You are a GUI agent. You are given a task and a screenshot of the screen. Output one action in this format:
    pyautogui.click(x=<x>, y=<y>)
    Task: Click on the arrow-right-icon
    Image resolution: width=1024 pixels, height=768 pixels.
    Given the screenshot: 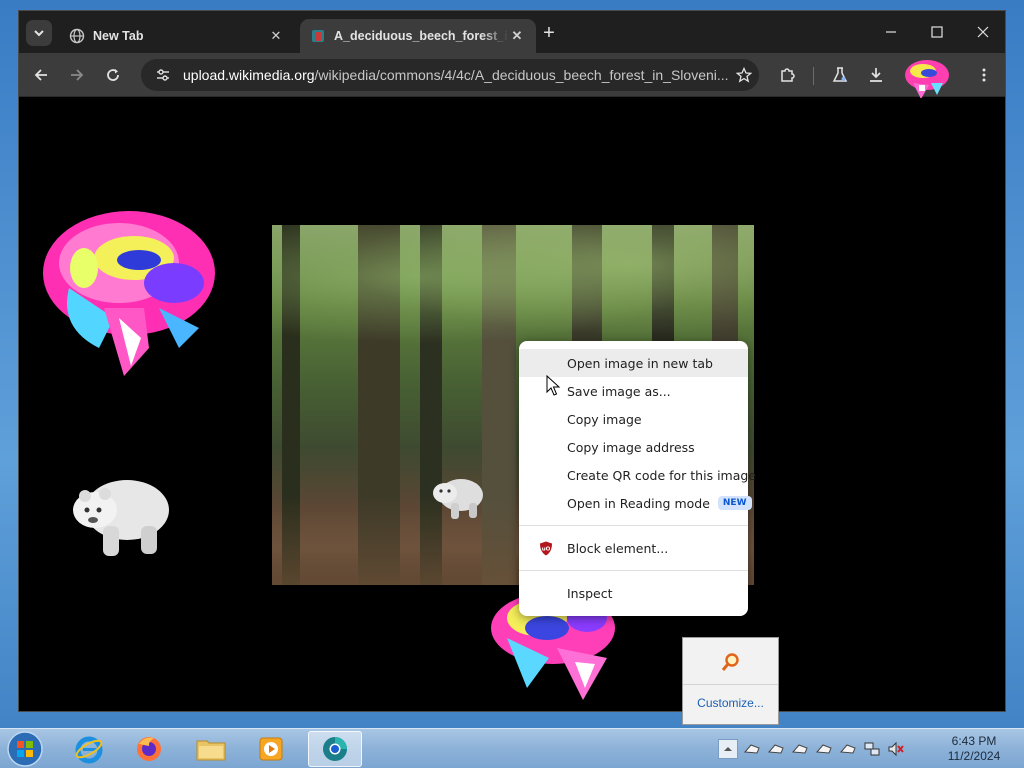 What is the action you would take?
    pyautogui.click(x=77, y=75)
    